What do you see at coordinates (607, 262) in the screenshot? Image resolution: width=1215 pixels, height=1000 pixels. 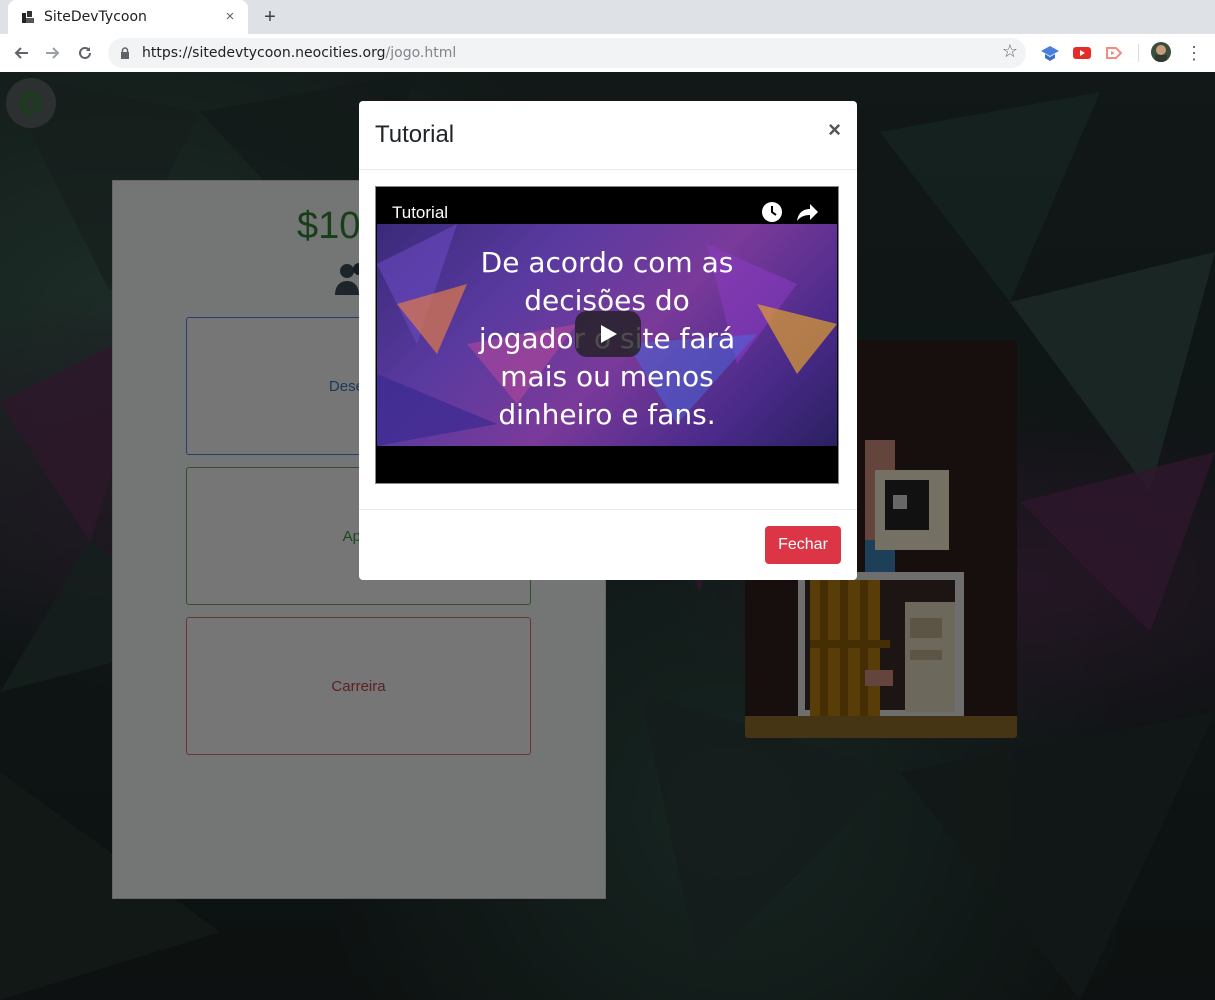 I see `caption-line: De acordo com as` at bounding box center [607, 262].